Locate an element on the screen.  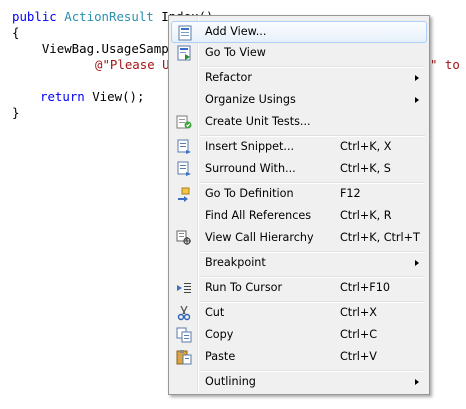
menu-item-go-to-definition: Go To Definition F12 is located at coordinates (299, 194).